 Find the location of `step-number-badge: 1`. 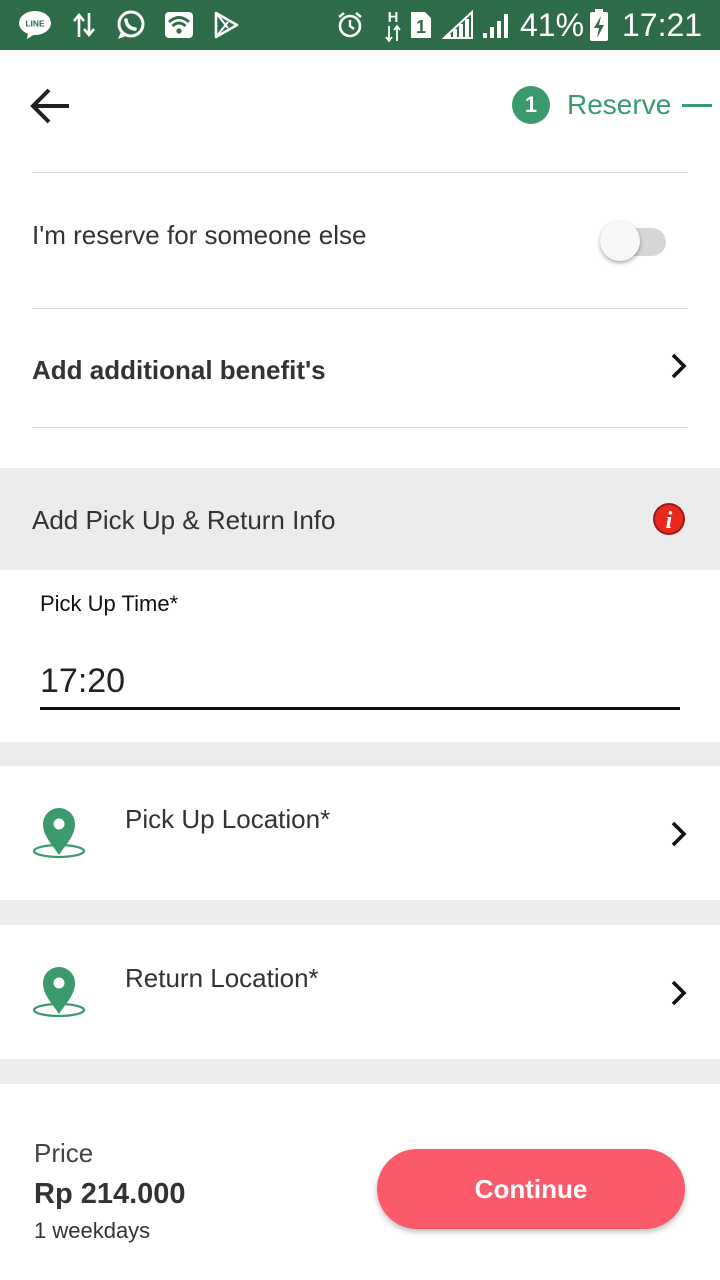

step-number-badge: 1 is located at coordinates (531, 105).